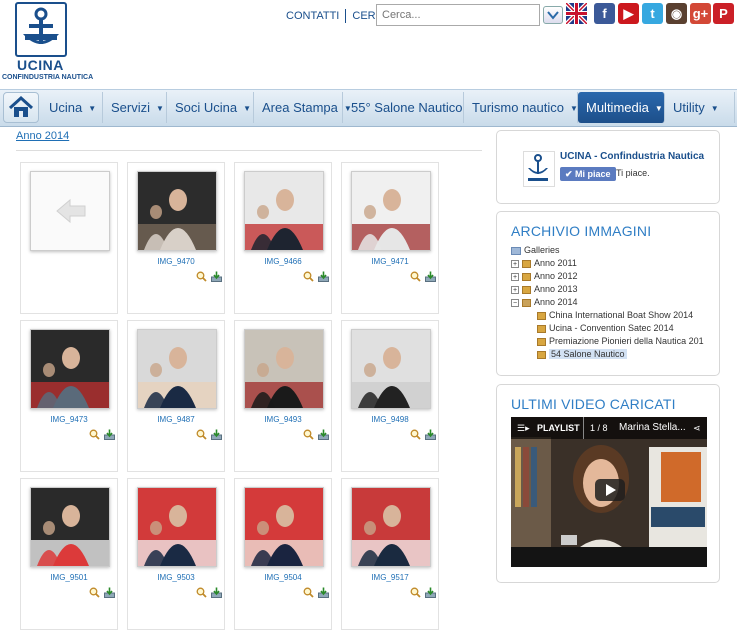 The height and width of the screenshot is (630, 737). What do you see at coordinates (539, 169) in the screenshot?
I see `ucina-page-logo` at bounding box center [539, 169].